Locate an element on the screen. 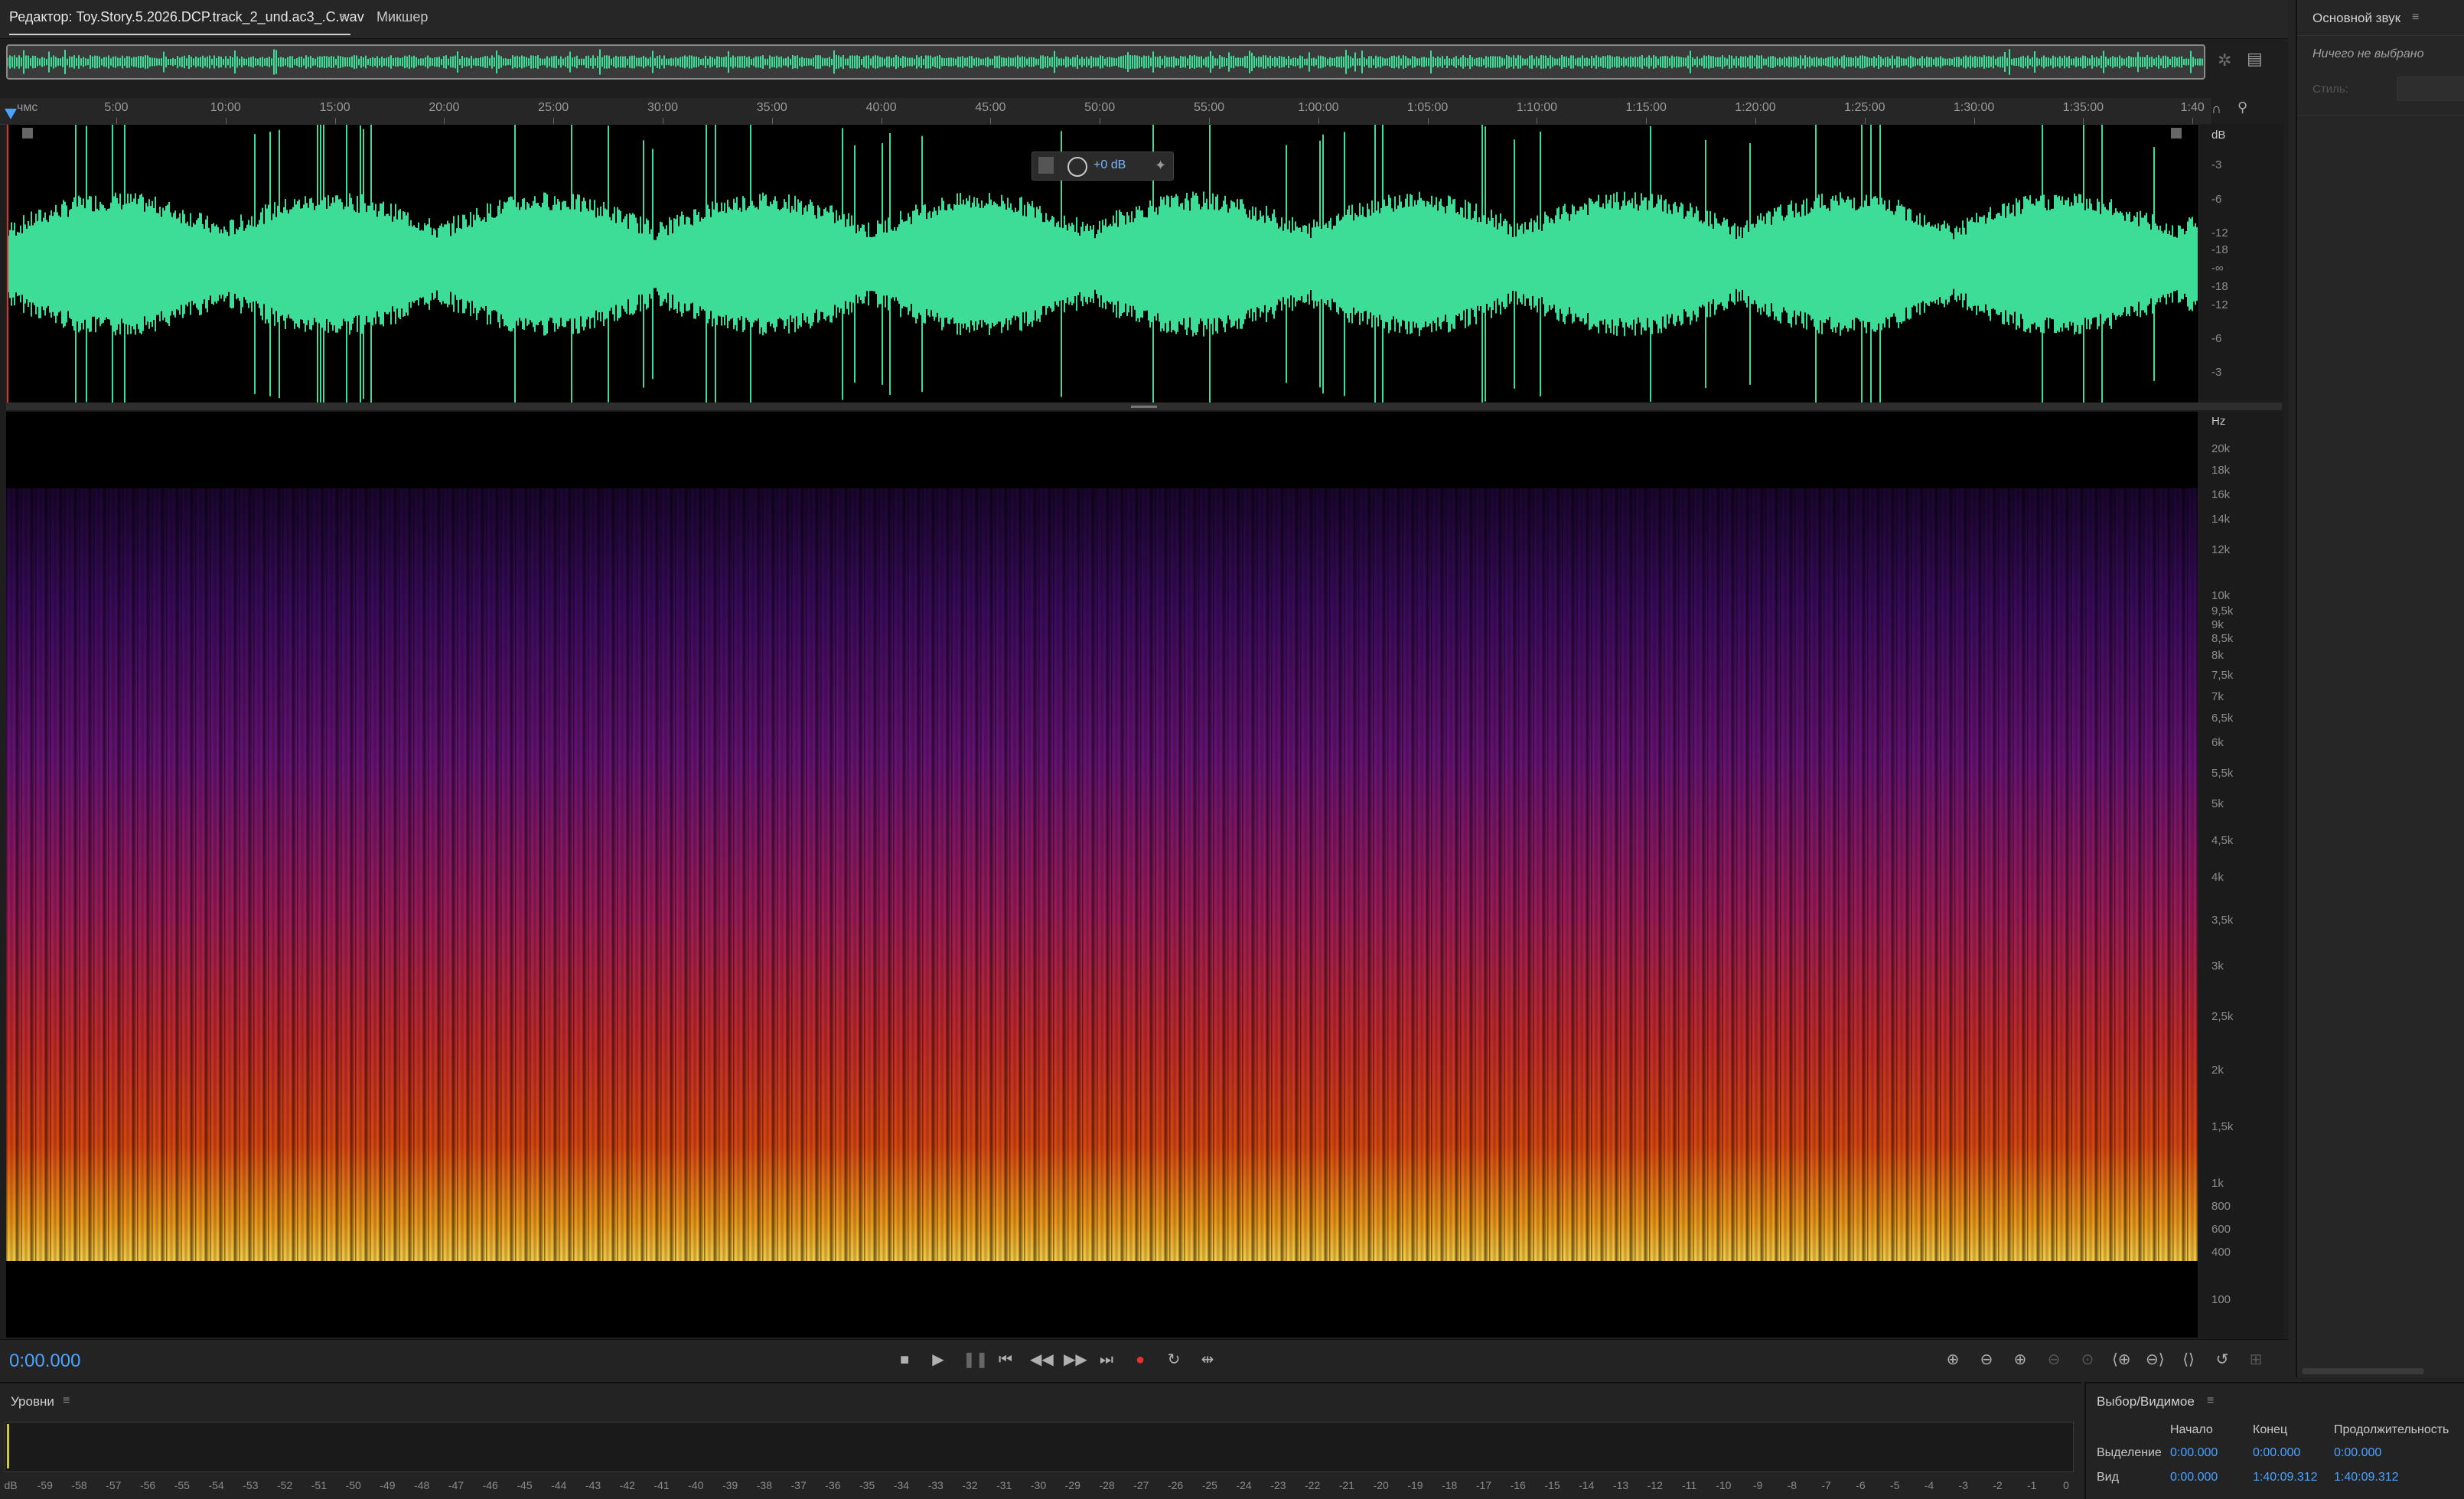  db-tick-label: -3 is located at coordinates (2216, 372).